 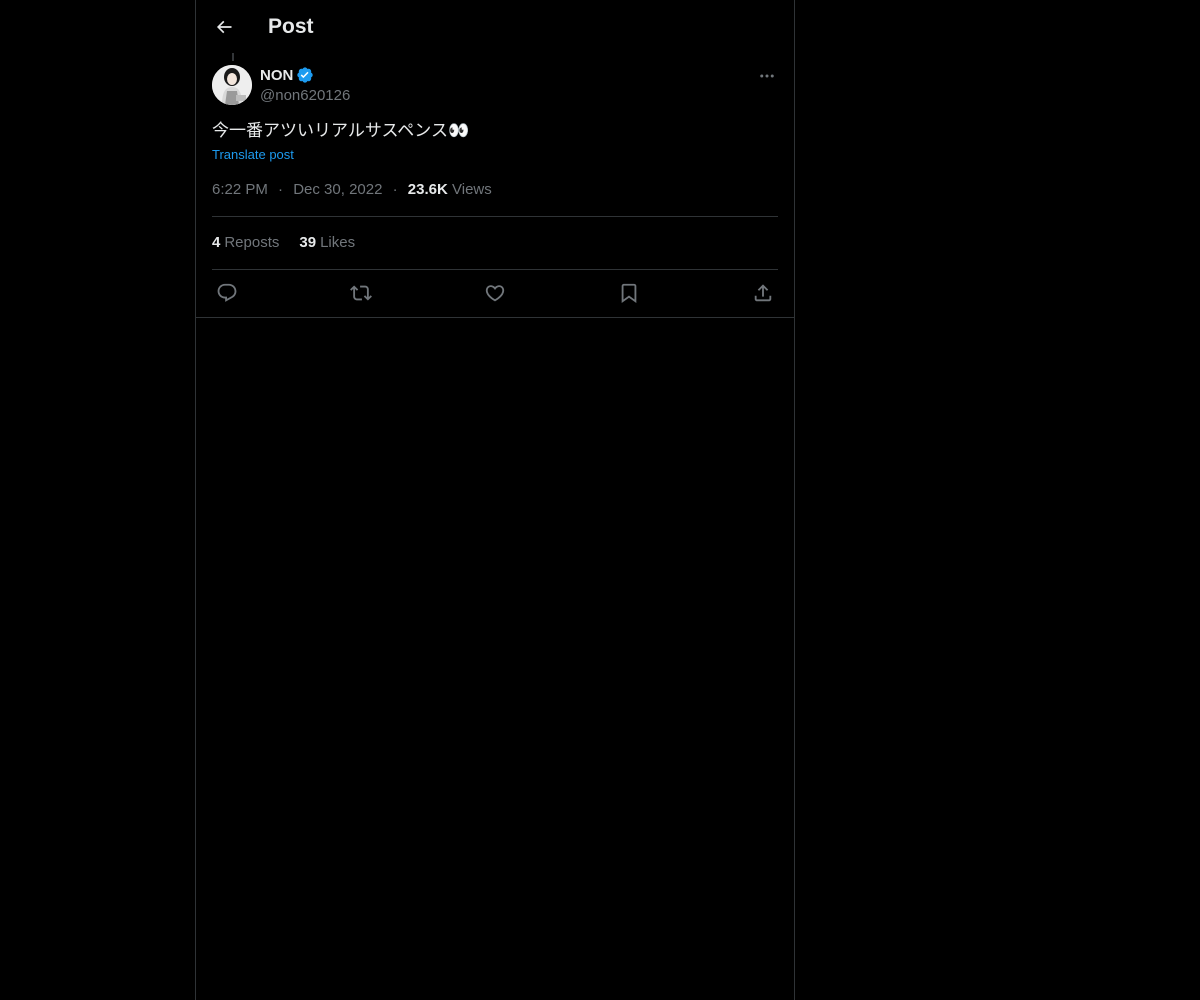 I want to click on reposts-stat: 4 Reposts, so click(x=245, y=243).